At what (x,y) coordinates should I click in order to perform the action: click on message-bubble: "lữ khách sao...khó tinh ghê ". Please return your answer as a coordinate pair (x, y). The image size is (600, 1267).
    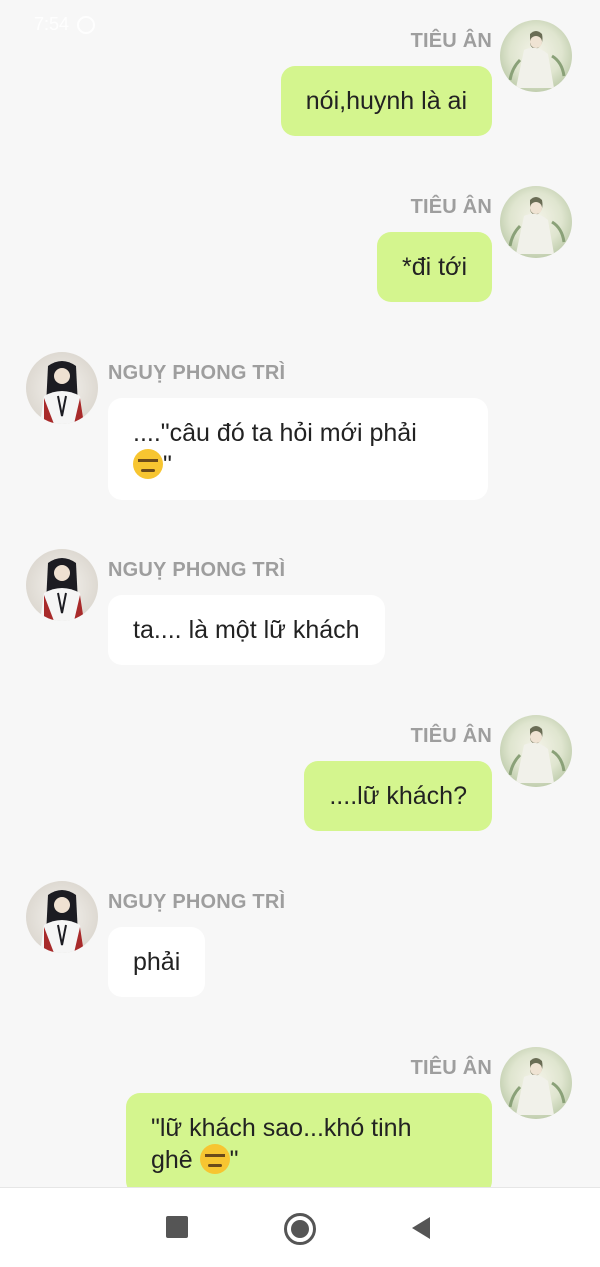
    Looking at the image, I should click on (309, 1140).